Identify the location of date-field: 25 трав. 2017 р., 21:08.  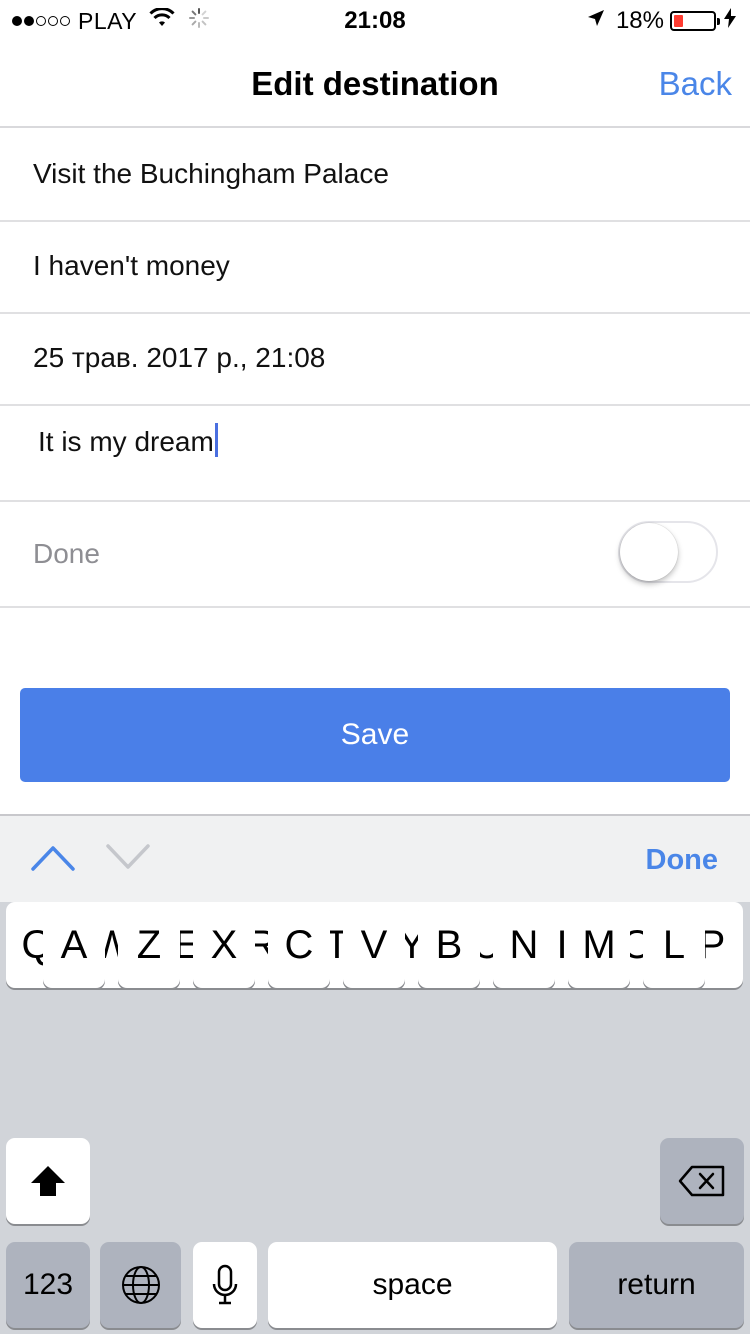
(375, 360).